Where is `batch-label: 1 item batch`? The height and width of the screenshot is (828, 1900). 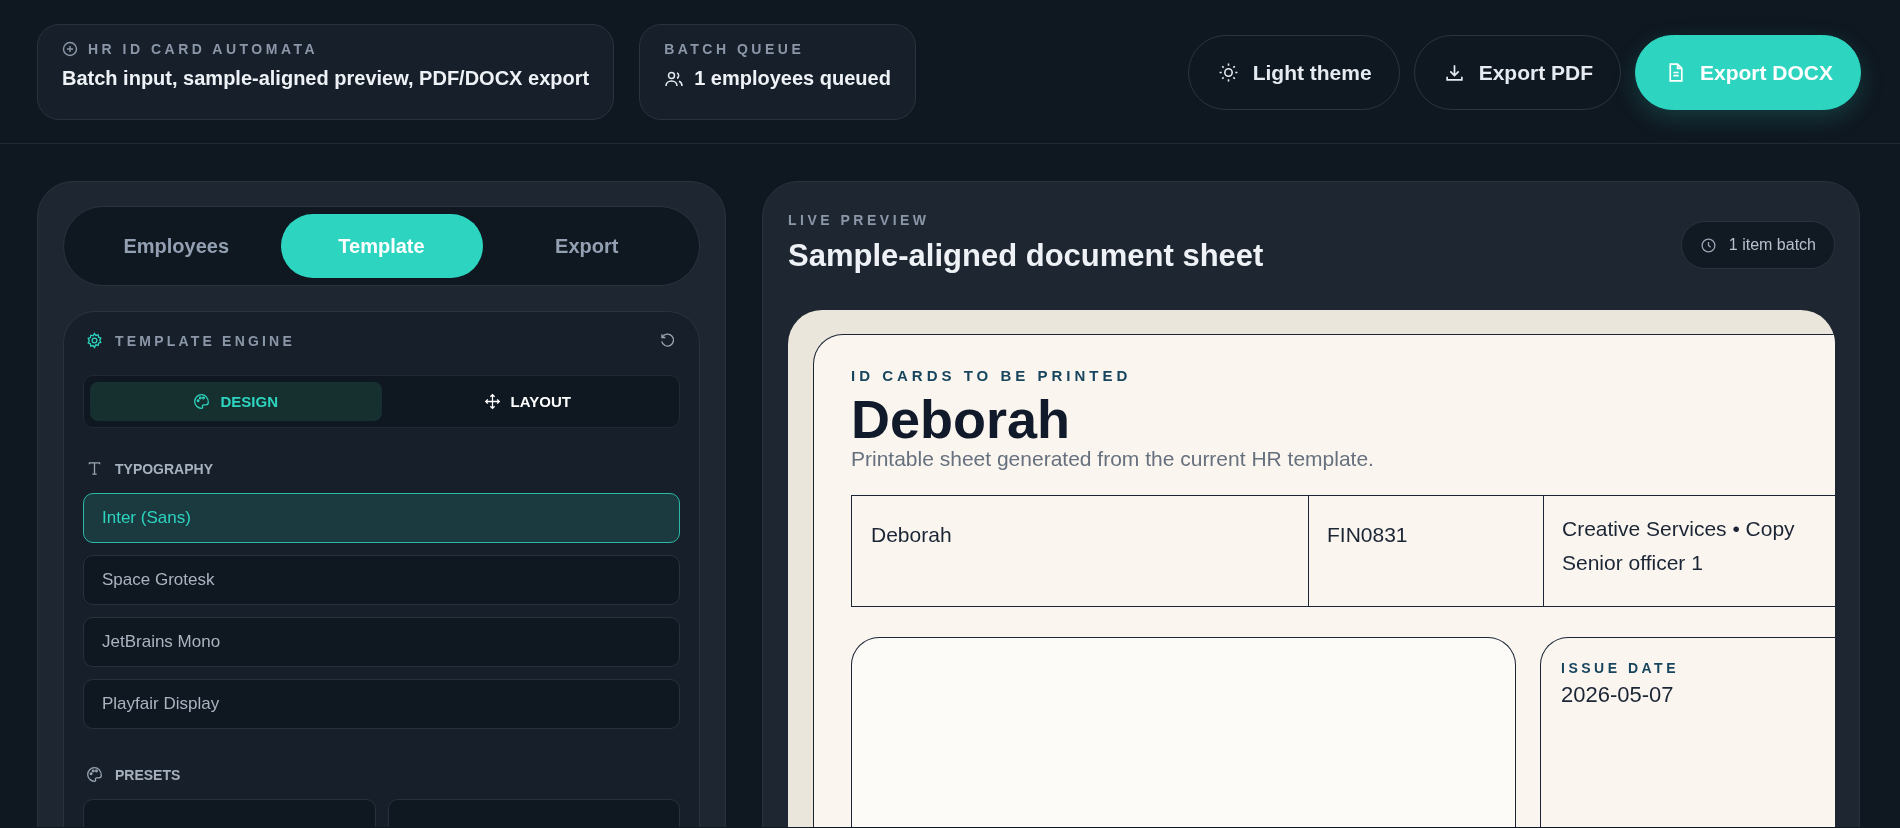 batch-label: 1 item batch is located at coordinates (1772, 245).